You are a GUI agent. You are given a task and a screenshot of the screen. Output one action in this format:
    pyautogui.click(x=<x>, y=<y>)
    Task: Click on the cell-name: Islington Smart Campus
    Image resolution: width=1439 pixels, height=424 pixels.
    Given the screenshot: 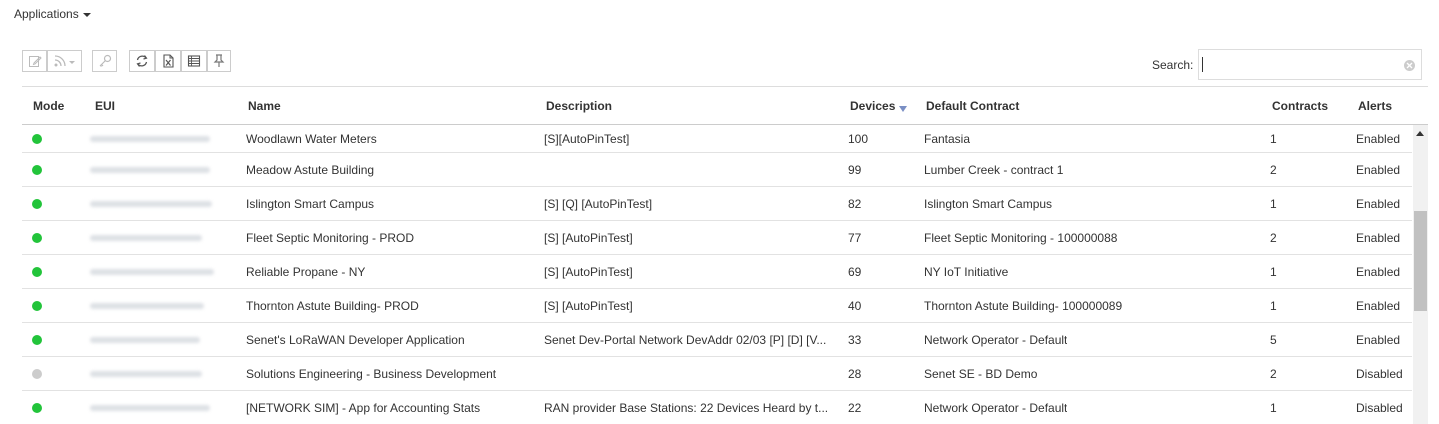 What is the action you would take?
    pyautogui.click(x=310, y=204)
    